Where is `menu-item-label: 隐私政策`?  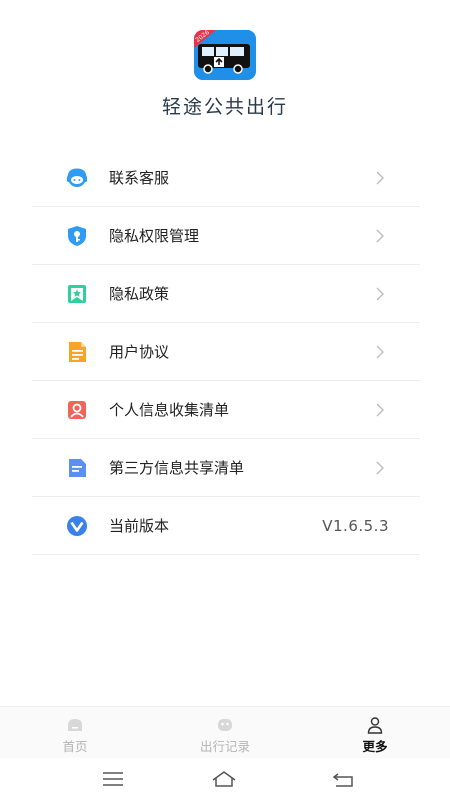 menu-item-label: 隐私政策 is located at coordinates (139, 294).